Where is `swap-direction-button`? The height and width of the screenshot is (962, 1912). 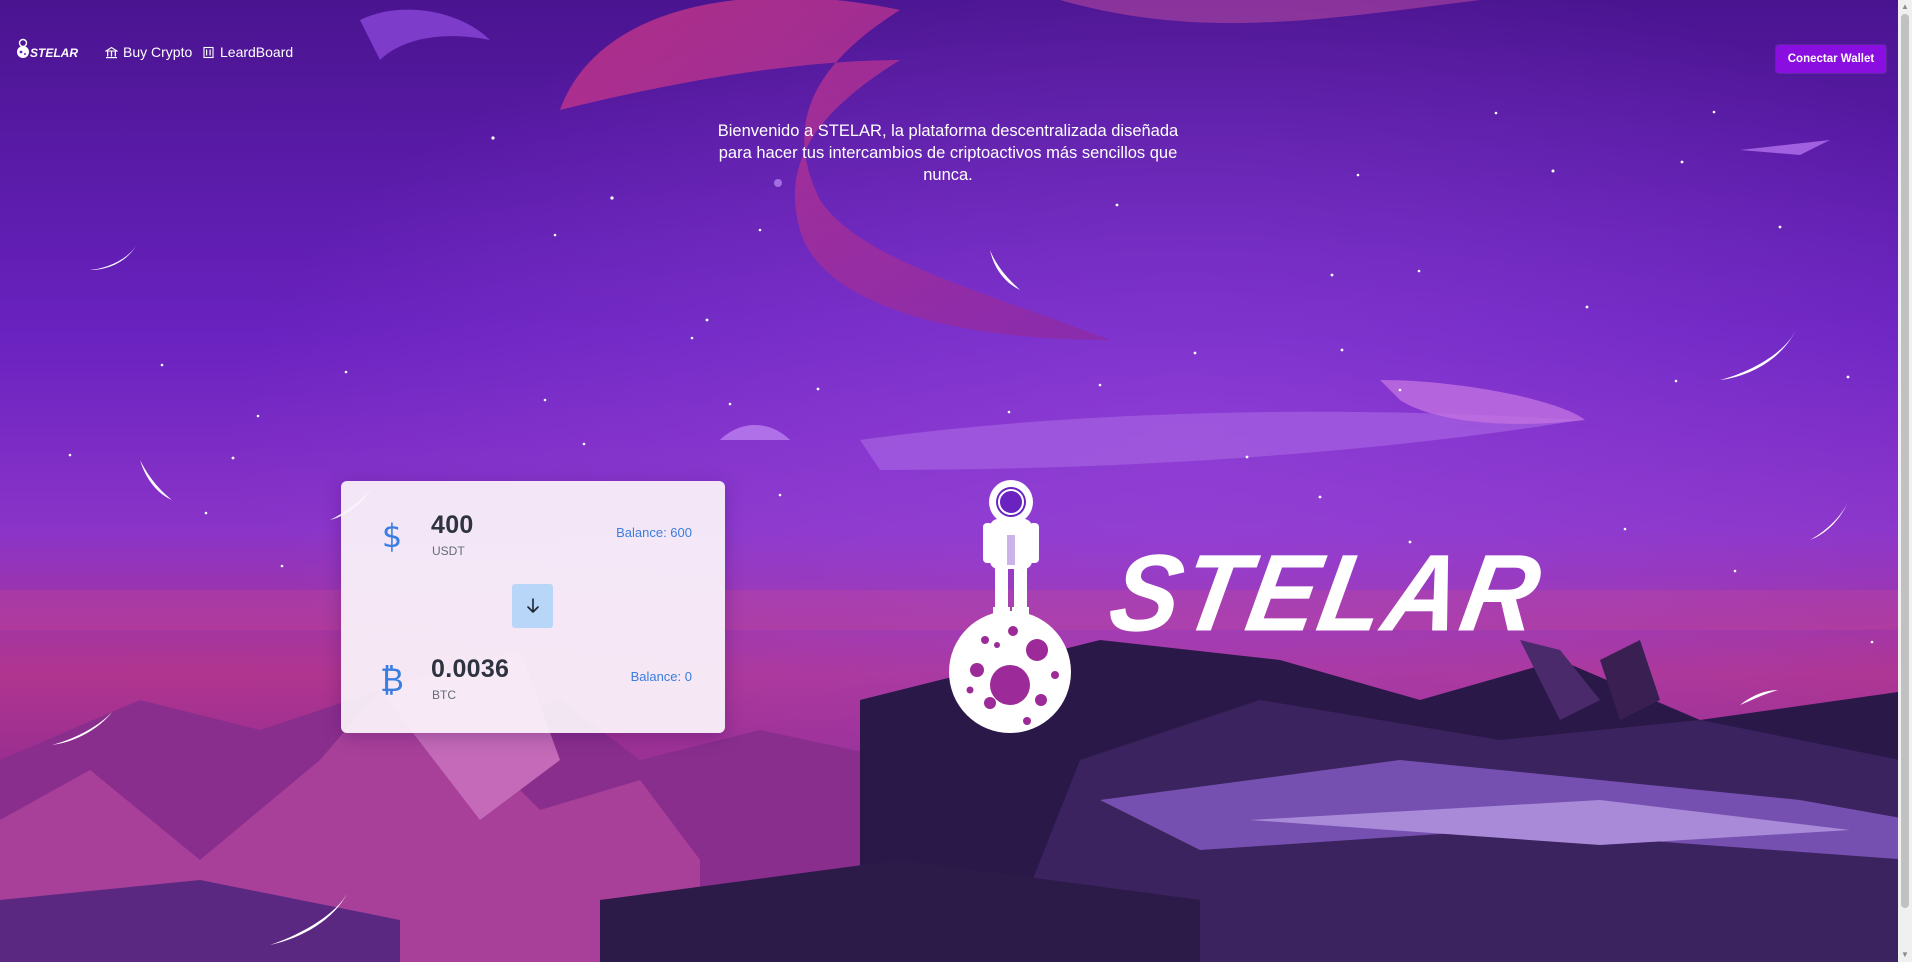
swap-direction-button is located at coordinates (532, 606).